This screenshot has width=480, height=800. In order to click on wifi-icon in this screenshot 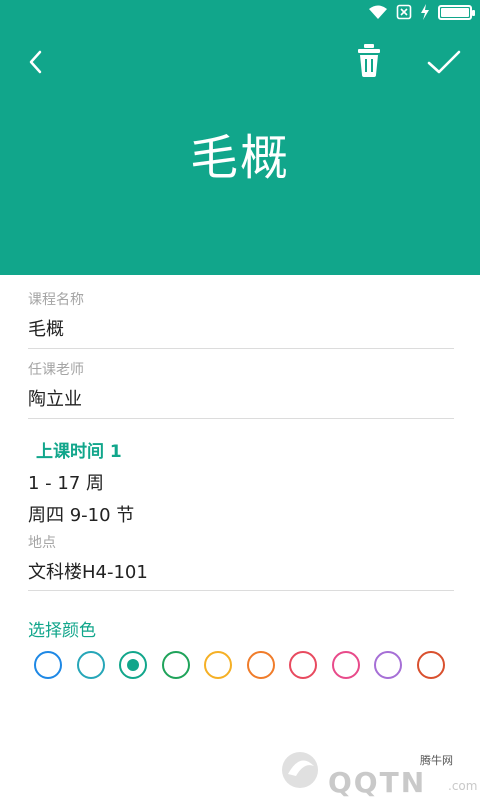, I will do `click(378, 12)`.